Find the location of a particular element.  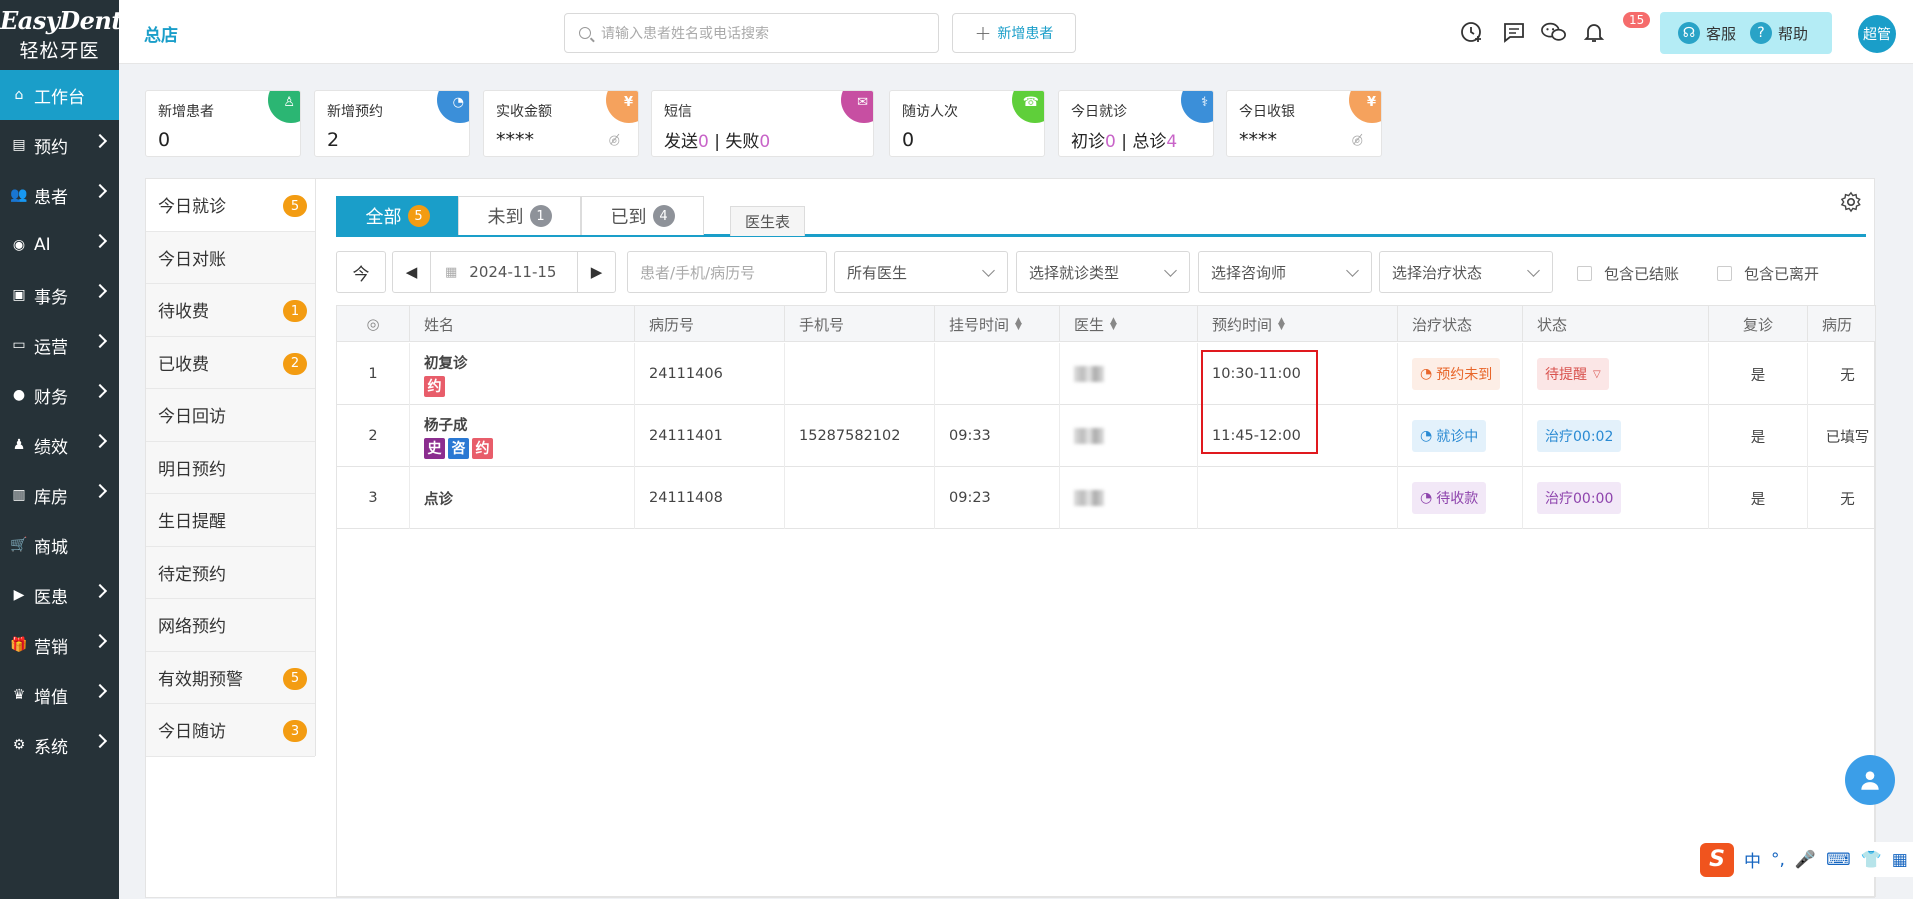

table-row: 3 点诊 24111408 09:23 ◔ 待收款 治疗00:00 是 无 is located at coordinates (1106, 498).